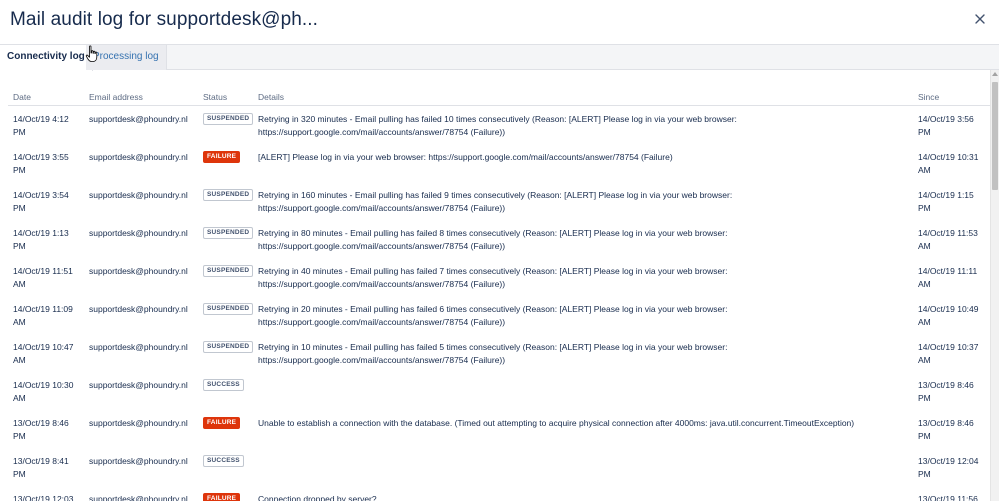 The image size is (999, 501). What do you see at coordinates (141, 99) in the screenshot?
I see `column-header-email: Email address` at bounding box center [141, 99].